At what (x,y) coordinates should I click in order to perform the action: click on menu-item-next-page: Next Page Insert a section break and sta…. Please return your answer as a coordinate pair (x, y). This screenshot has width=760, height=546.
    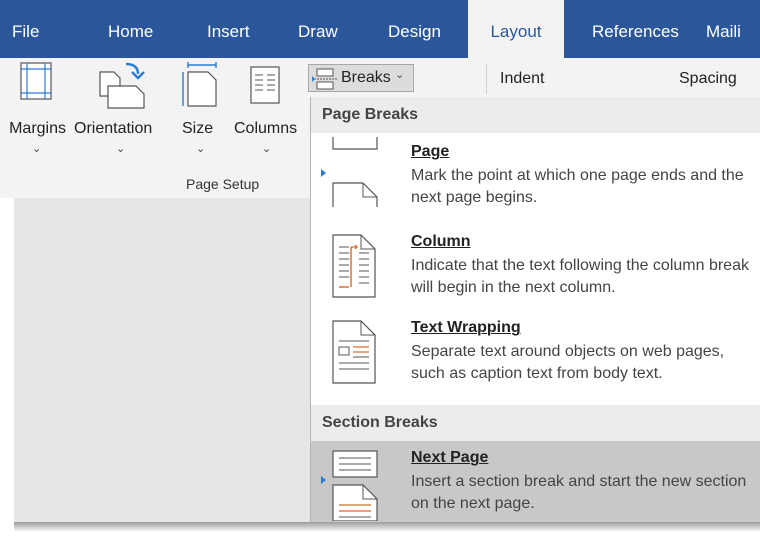
    Looking at the image, I should click on (535, 481).